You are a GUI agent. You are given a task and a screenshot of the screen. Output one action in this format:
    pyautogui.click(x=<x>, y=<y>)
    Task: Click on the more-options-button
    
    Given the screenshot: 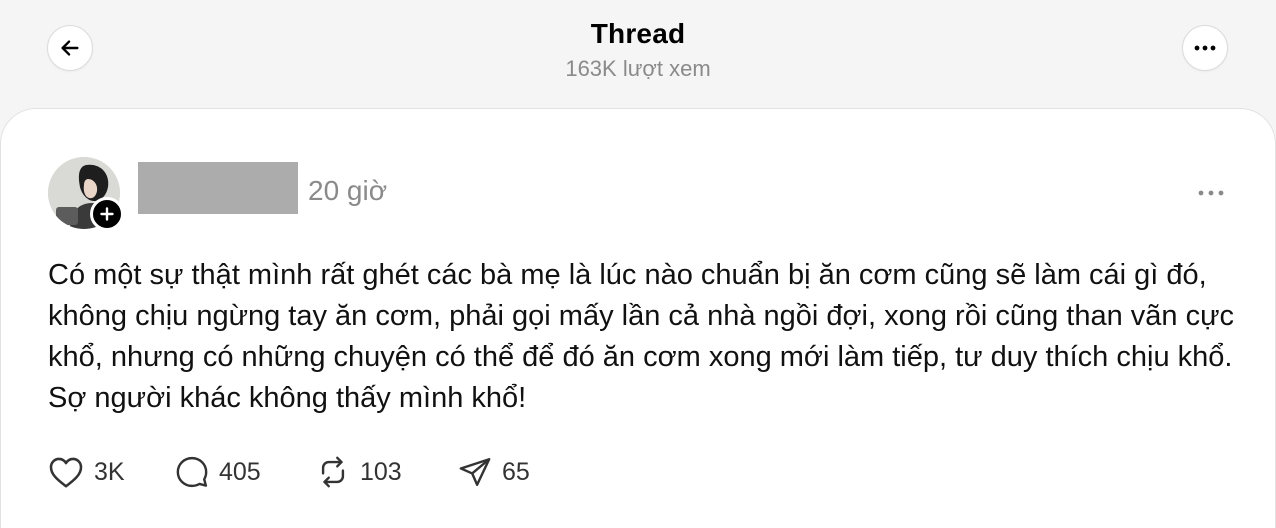 What is the action you would take?
    pyautogui.click(x=1205, y=48)
    